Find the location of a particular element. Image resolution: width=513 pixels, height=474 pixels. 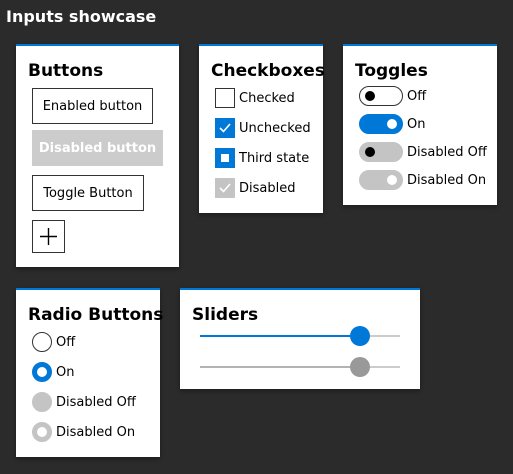

radio-row: Disabled Off is located at coordinates (84, 402).